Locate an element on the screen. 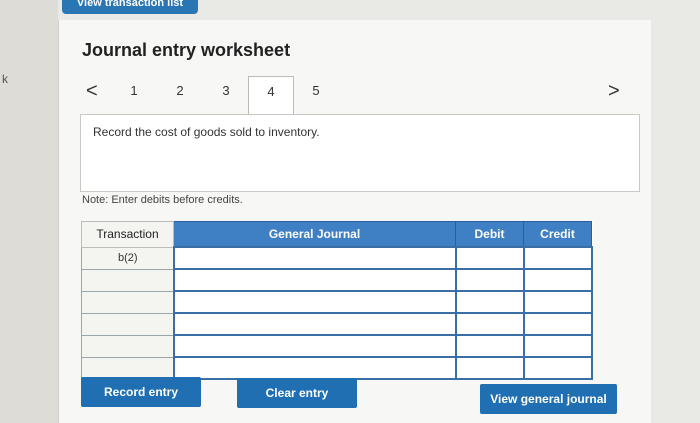  prev-arrow-icon: < is located at coordinates (92, 91).